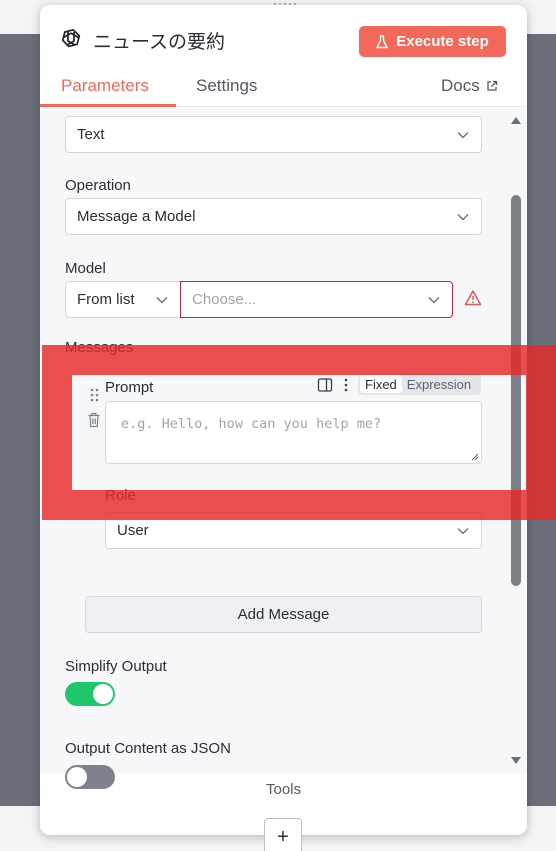 The height and width of the screenshot is (851, 556). I want to click on scroll-up-arrow-icon, so click(516, 120).